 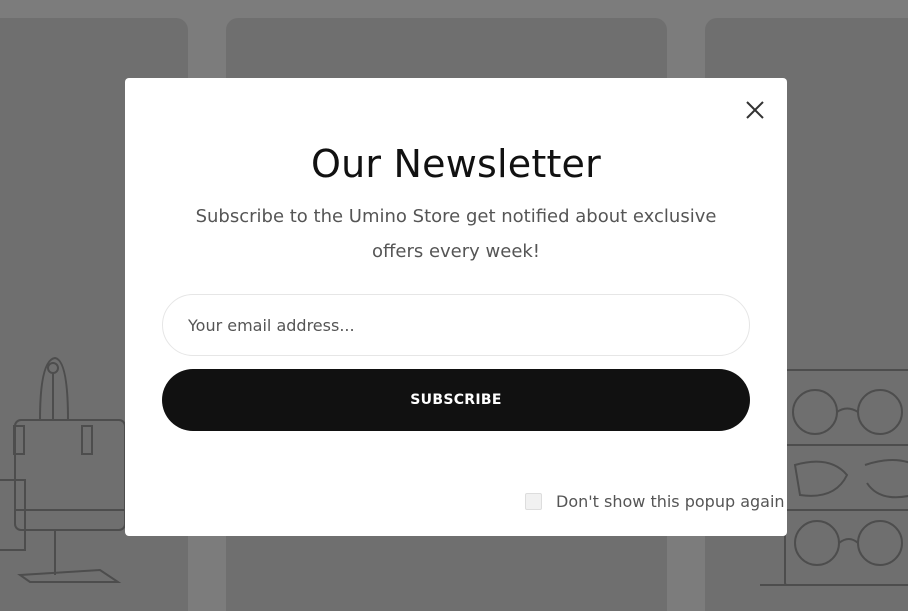 What do you see at coordinates (533, 501) in the screenshot?
I see `dont-show-checkbox` at bounding box center [533, 501].